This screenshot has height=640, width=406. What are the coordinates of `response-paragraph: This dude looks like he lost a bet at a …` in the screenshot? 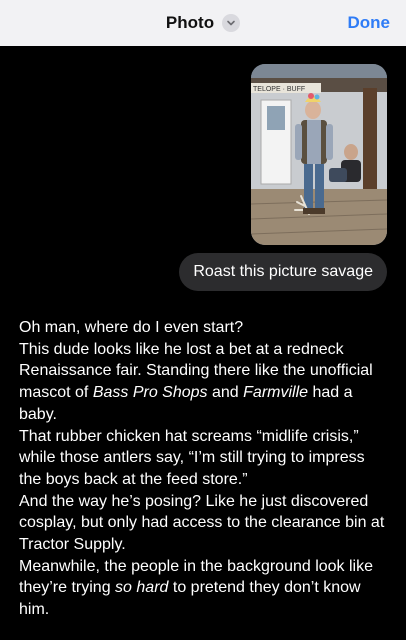 It's located at (196, 381).